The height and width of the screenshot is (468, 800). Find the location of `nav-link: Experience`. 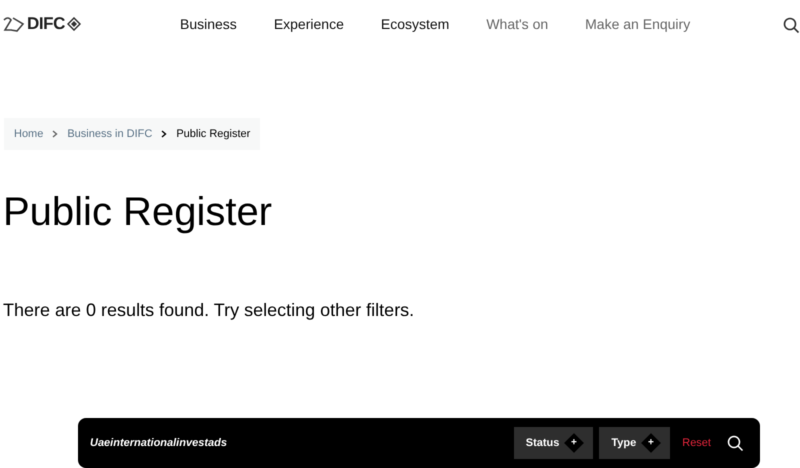

nav-link: Experience is located at coordinates (309, 24).